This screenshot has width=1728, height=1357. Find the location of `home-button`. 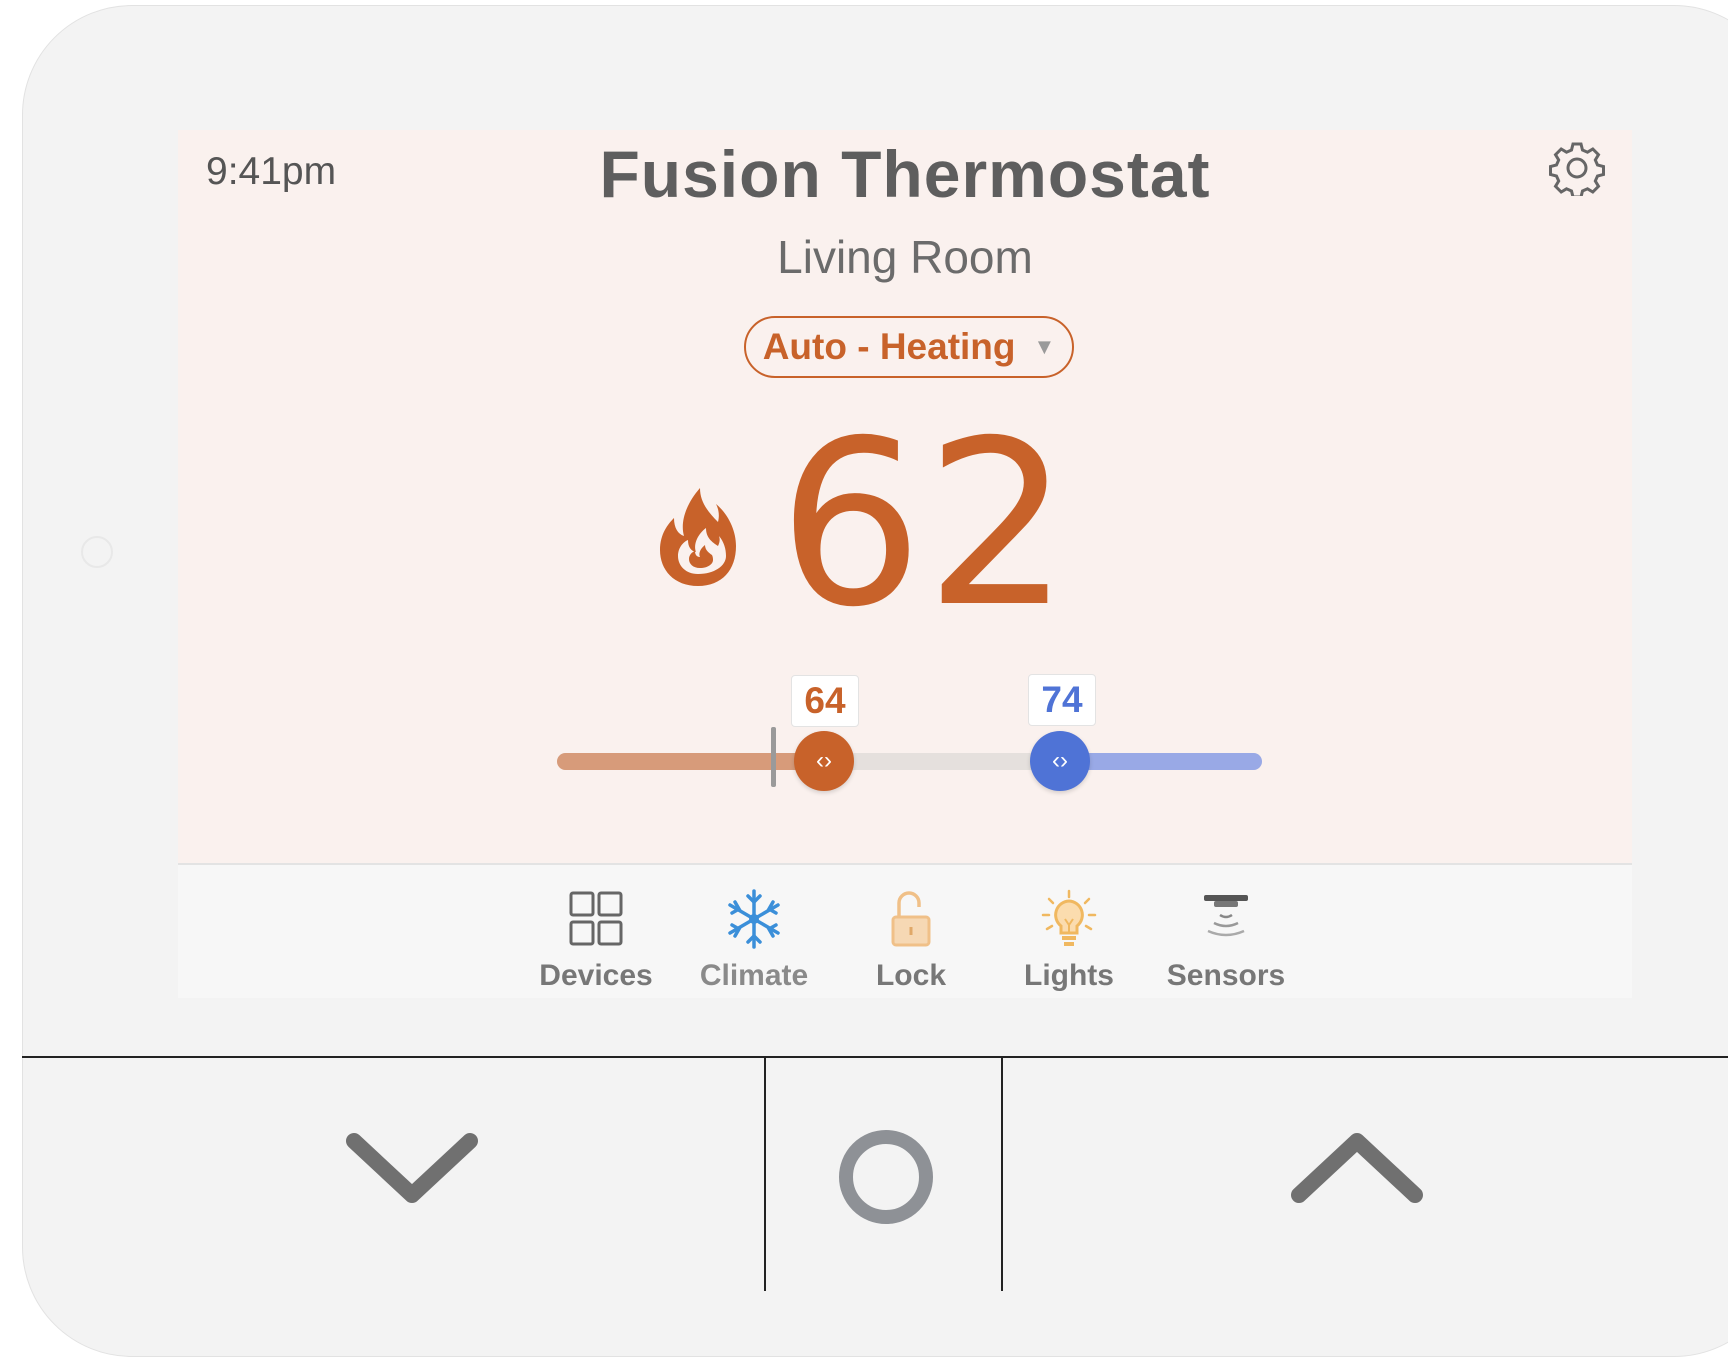

home-button is located at coordinates (883, 1174).